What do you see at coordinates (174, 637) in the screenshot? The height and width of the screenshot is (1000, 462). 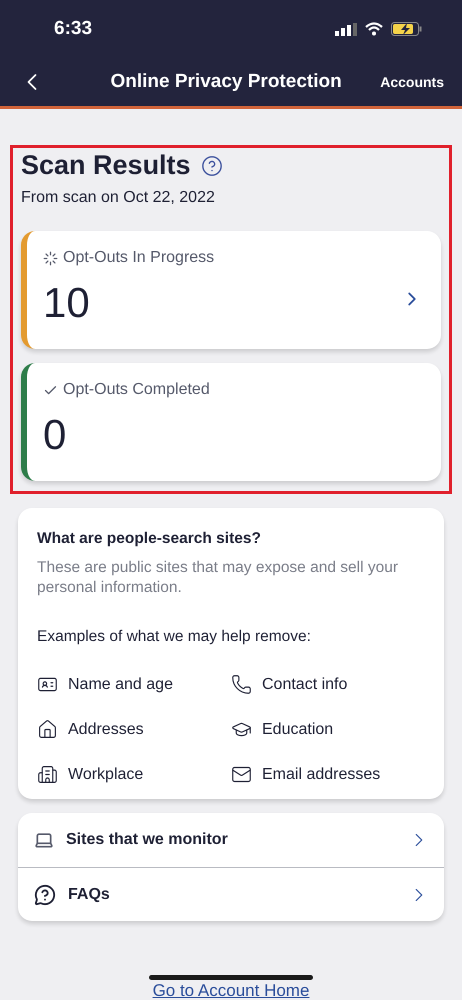 I see `examples-title: Examples of what we may help remove:` at bounding box center [174, 637].